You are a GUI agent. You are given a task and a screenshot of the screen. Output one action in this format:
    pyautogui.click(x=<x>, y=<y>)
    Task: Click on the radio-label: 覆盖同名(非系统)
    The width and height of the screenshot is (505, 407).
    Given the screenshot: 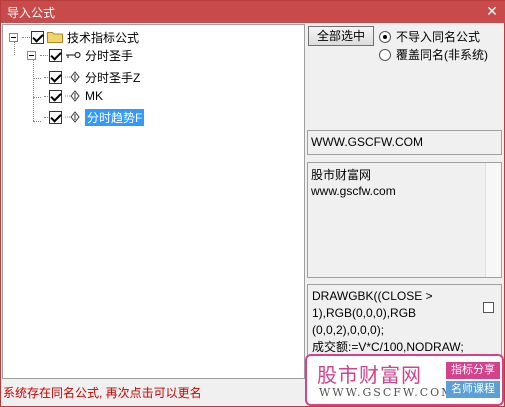 What is the action you would take?
    pyautogui.click(x=442, y=55)
    